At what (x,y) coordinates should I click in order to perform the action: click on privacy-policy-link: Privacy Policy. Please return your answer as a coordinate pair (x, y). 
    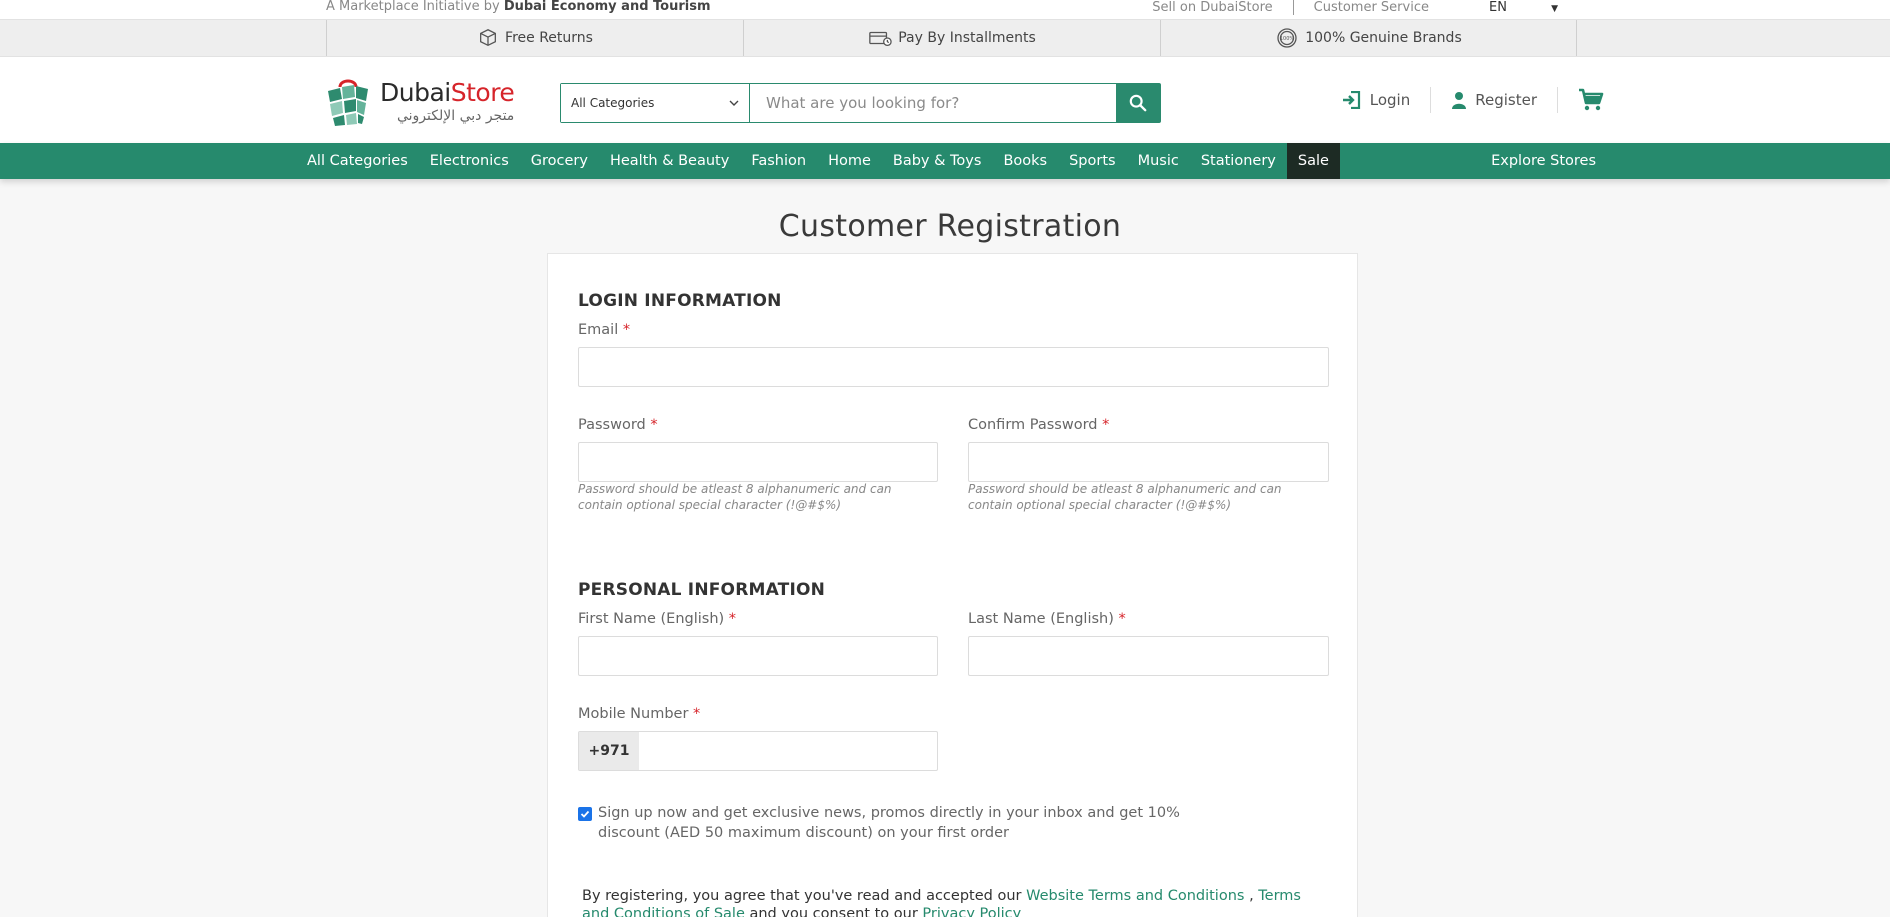
    Looking at the image, I should click on (971, 911).